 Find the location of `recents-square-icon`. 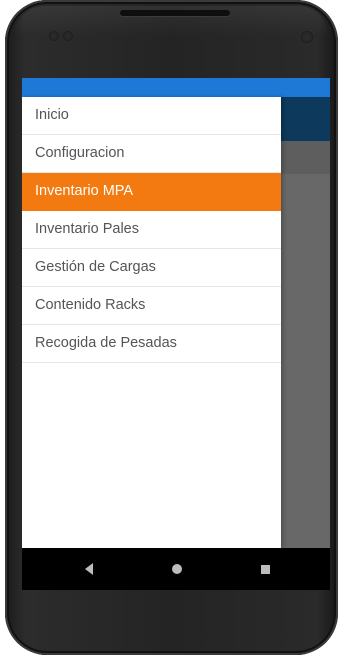

recents-square-icon is located at coordinates (265, 569).